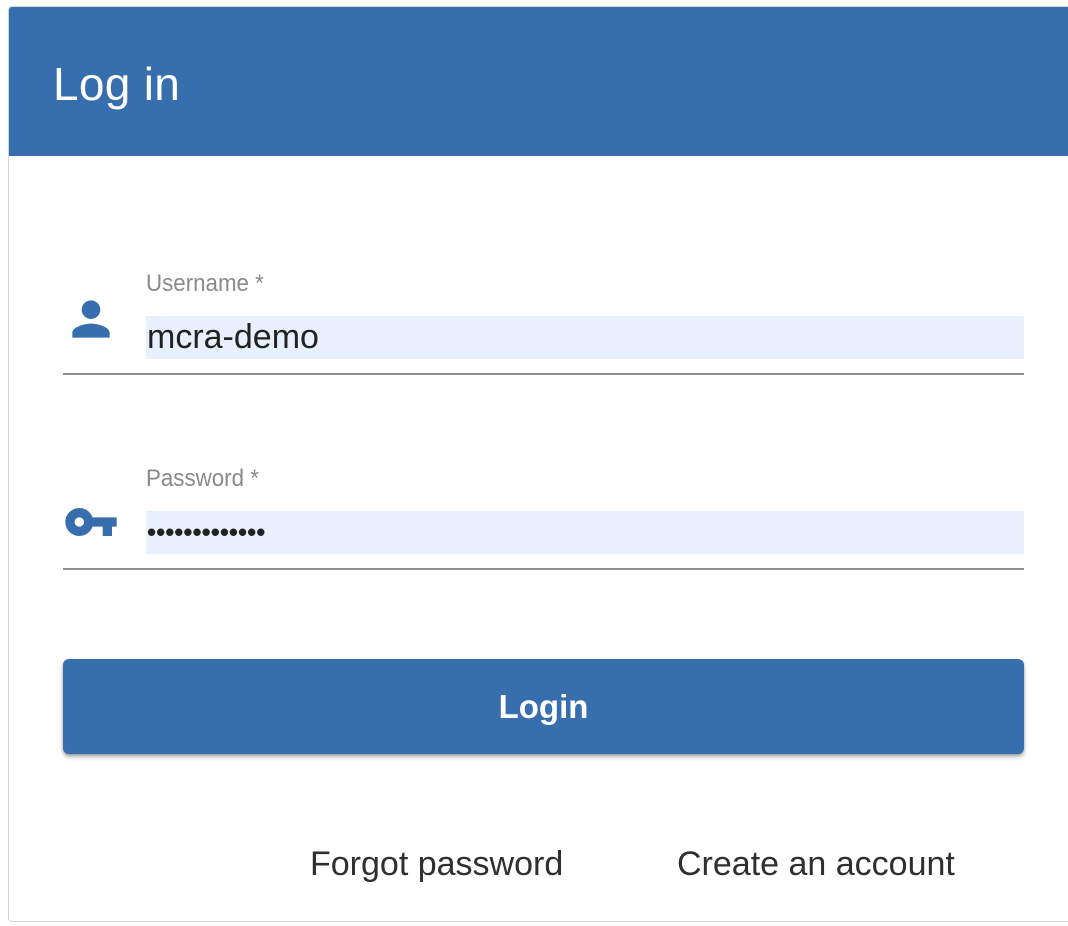  Describe the element at coordinates (543, 374) in the screenshot. I see `username-underline` at that location.